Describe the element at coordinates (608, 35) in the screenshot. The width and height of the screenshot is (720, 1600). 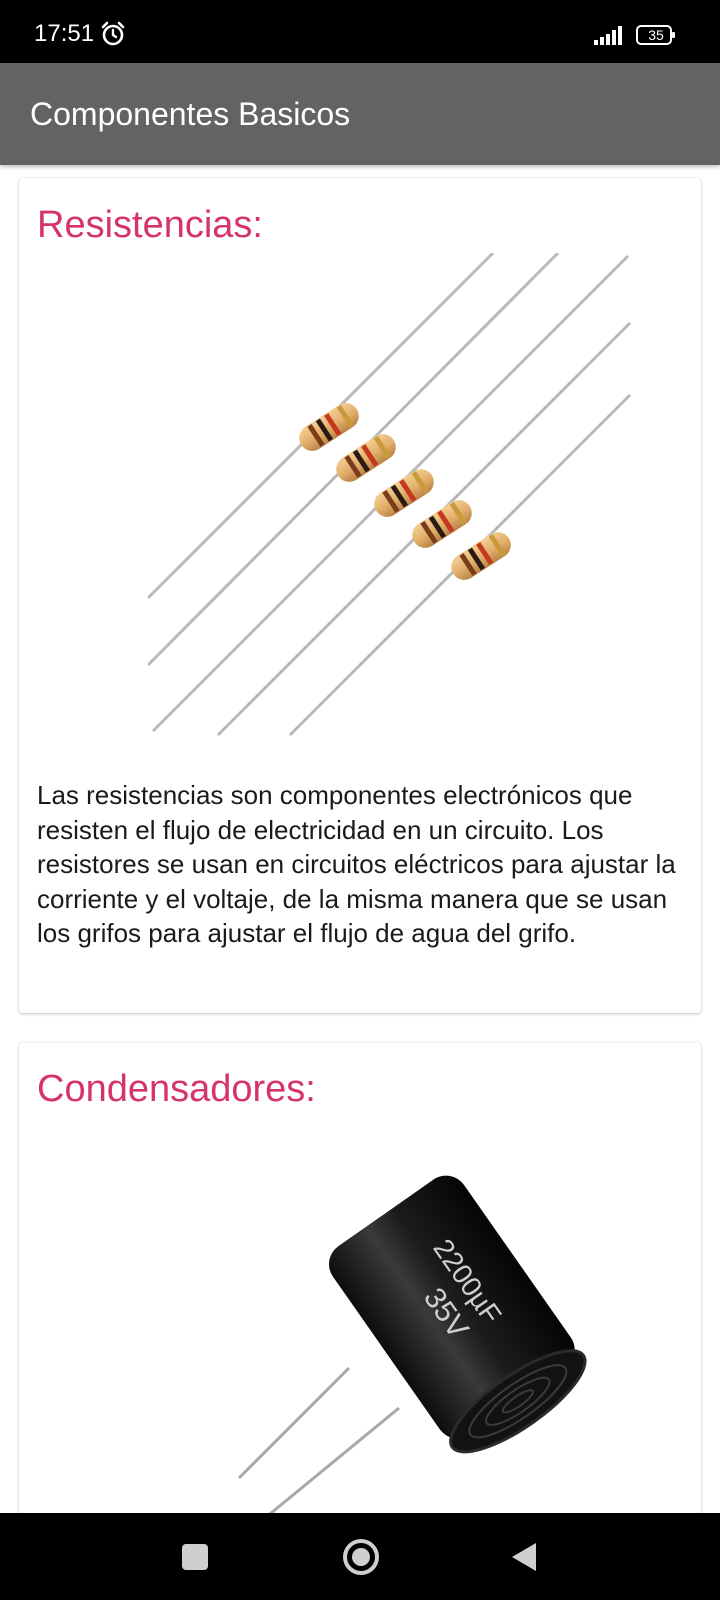
I see `signal-icon` at that location.